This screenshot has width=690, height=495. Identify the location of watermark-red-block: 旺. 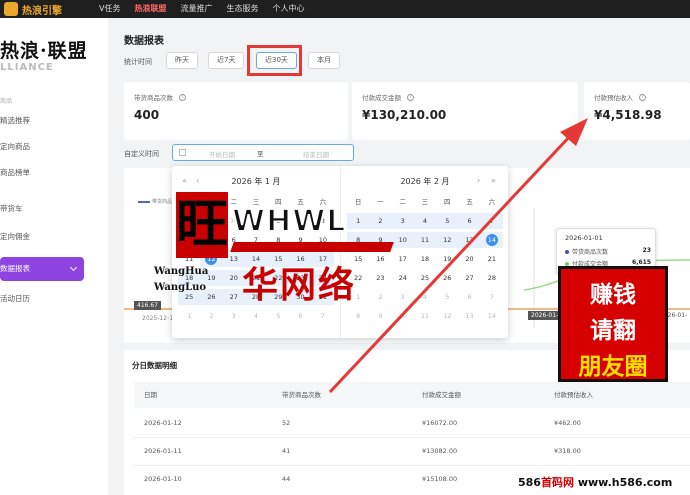
(202, 225).